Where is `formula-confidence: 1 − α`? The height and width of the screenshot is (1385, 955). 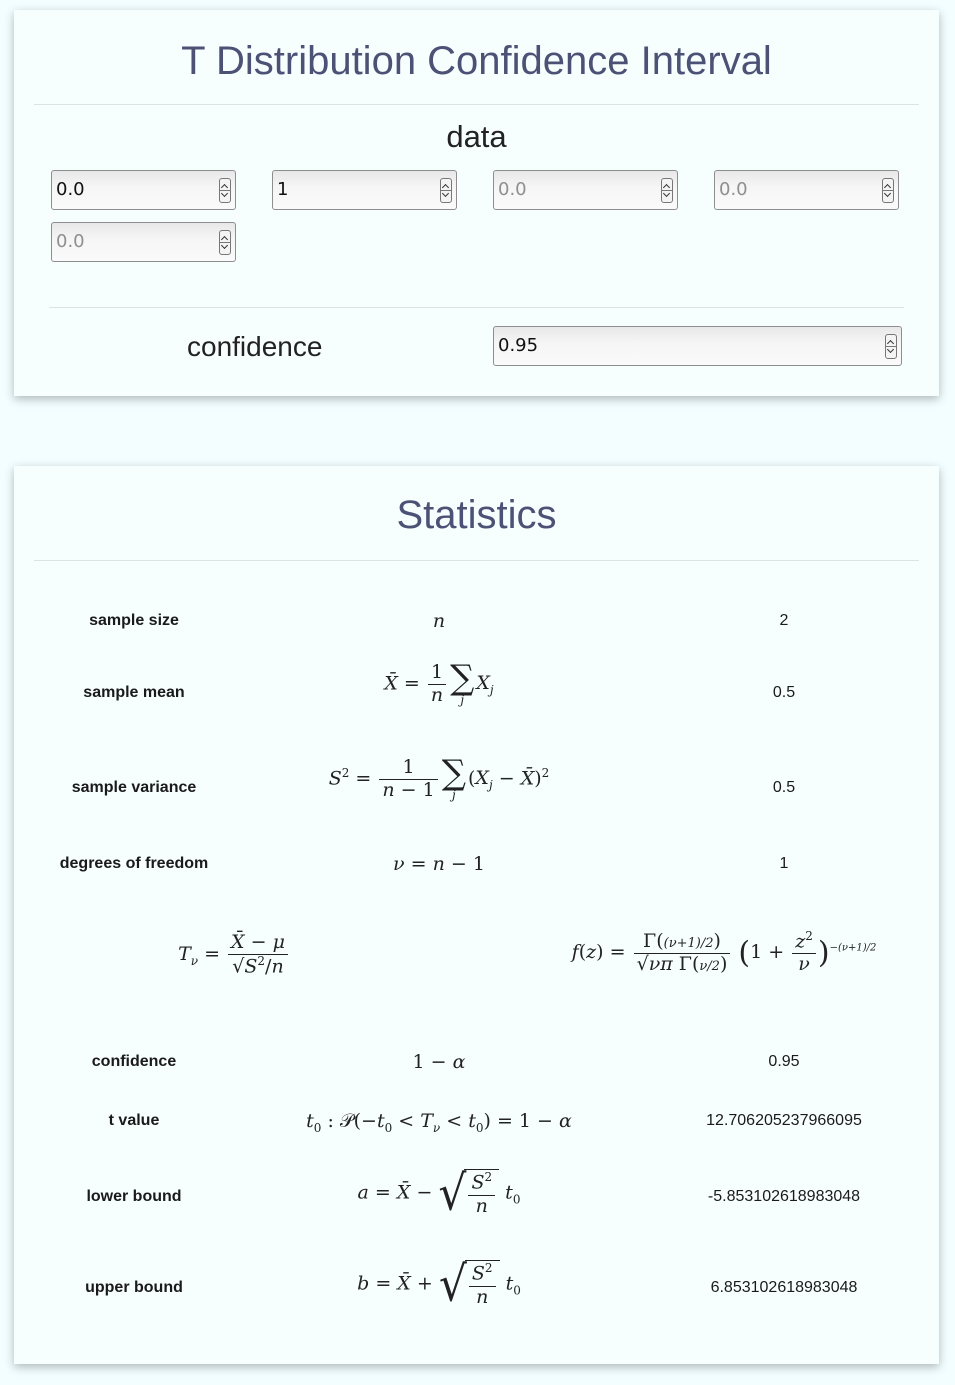 formula-confidence: 1 − α is located at coordinates (439, 1062).